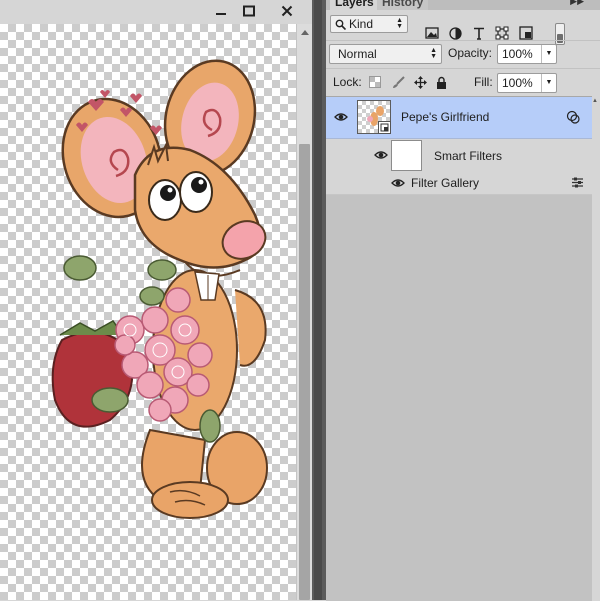  What do you see at coordinates (361, 24) in the screenshot?
I see `filter-kind-label: Kind` at bounding box center [361, 24].